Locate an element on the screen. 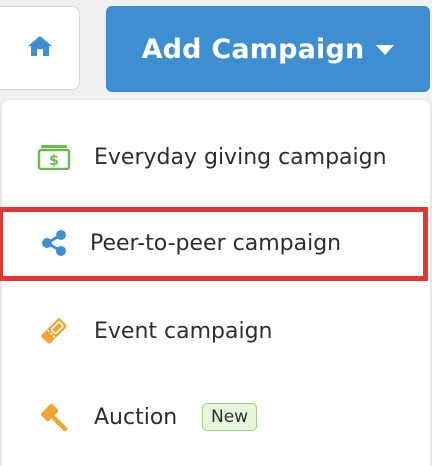 The height and width of the screenshot is (466, 432). home-icon is located at coordinates (40, 48).